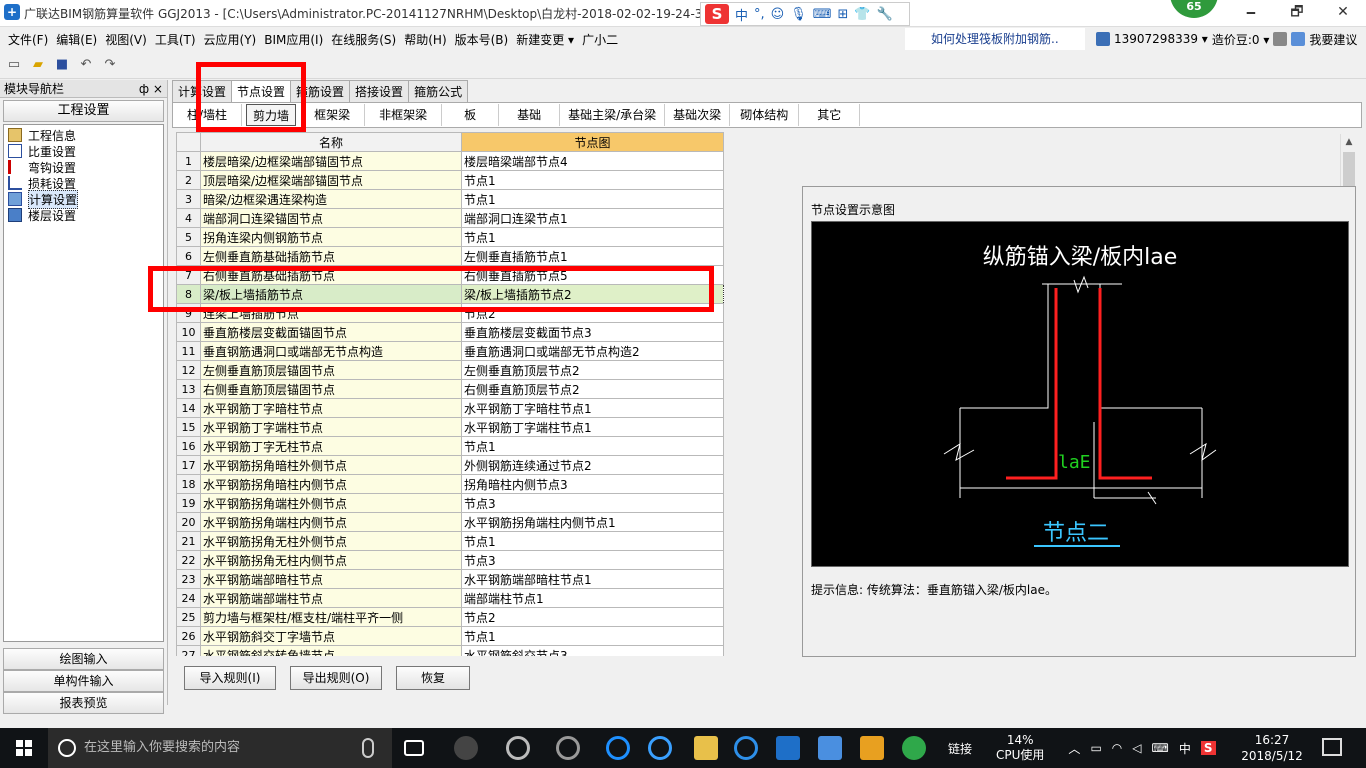  What do you see at coordinates (592, 294) in the screenshot?
I see `row-node-cell: 梁/板上墙插筋节点2` at bounding box center [592, 294].